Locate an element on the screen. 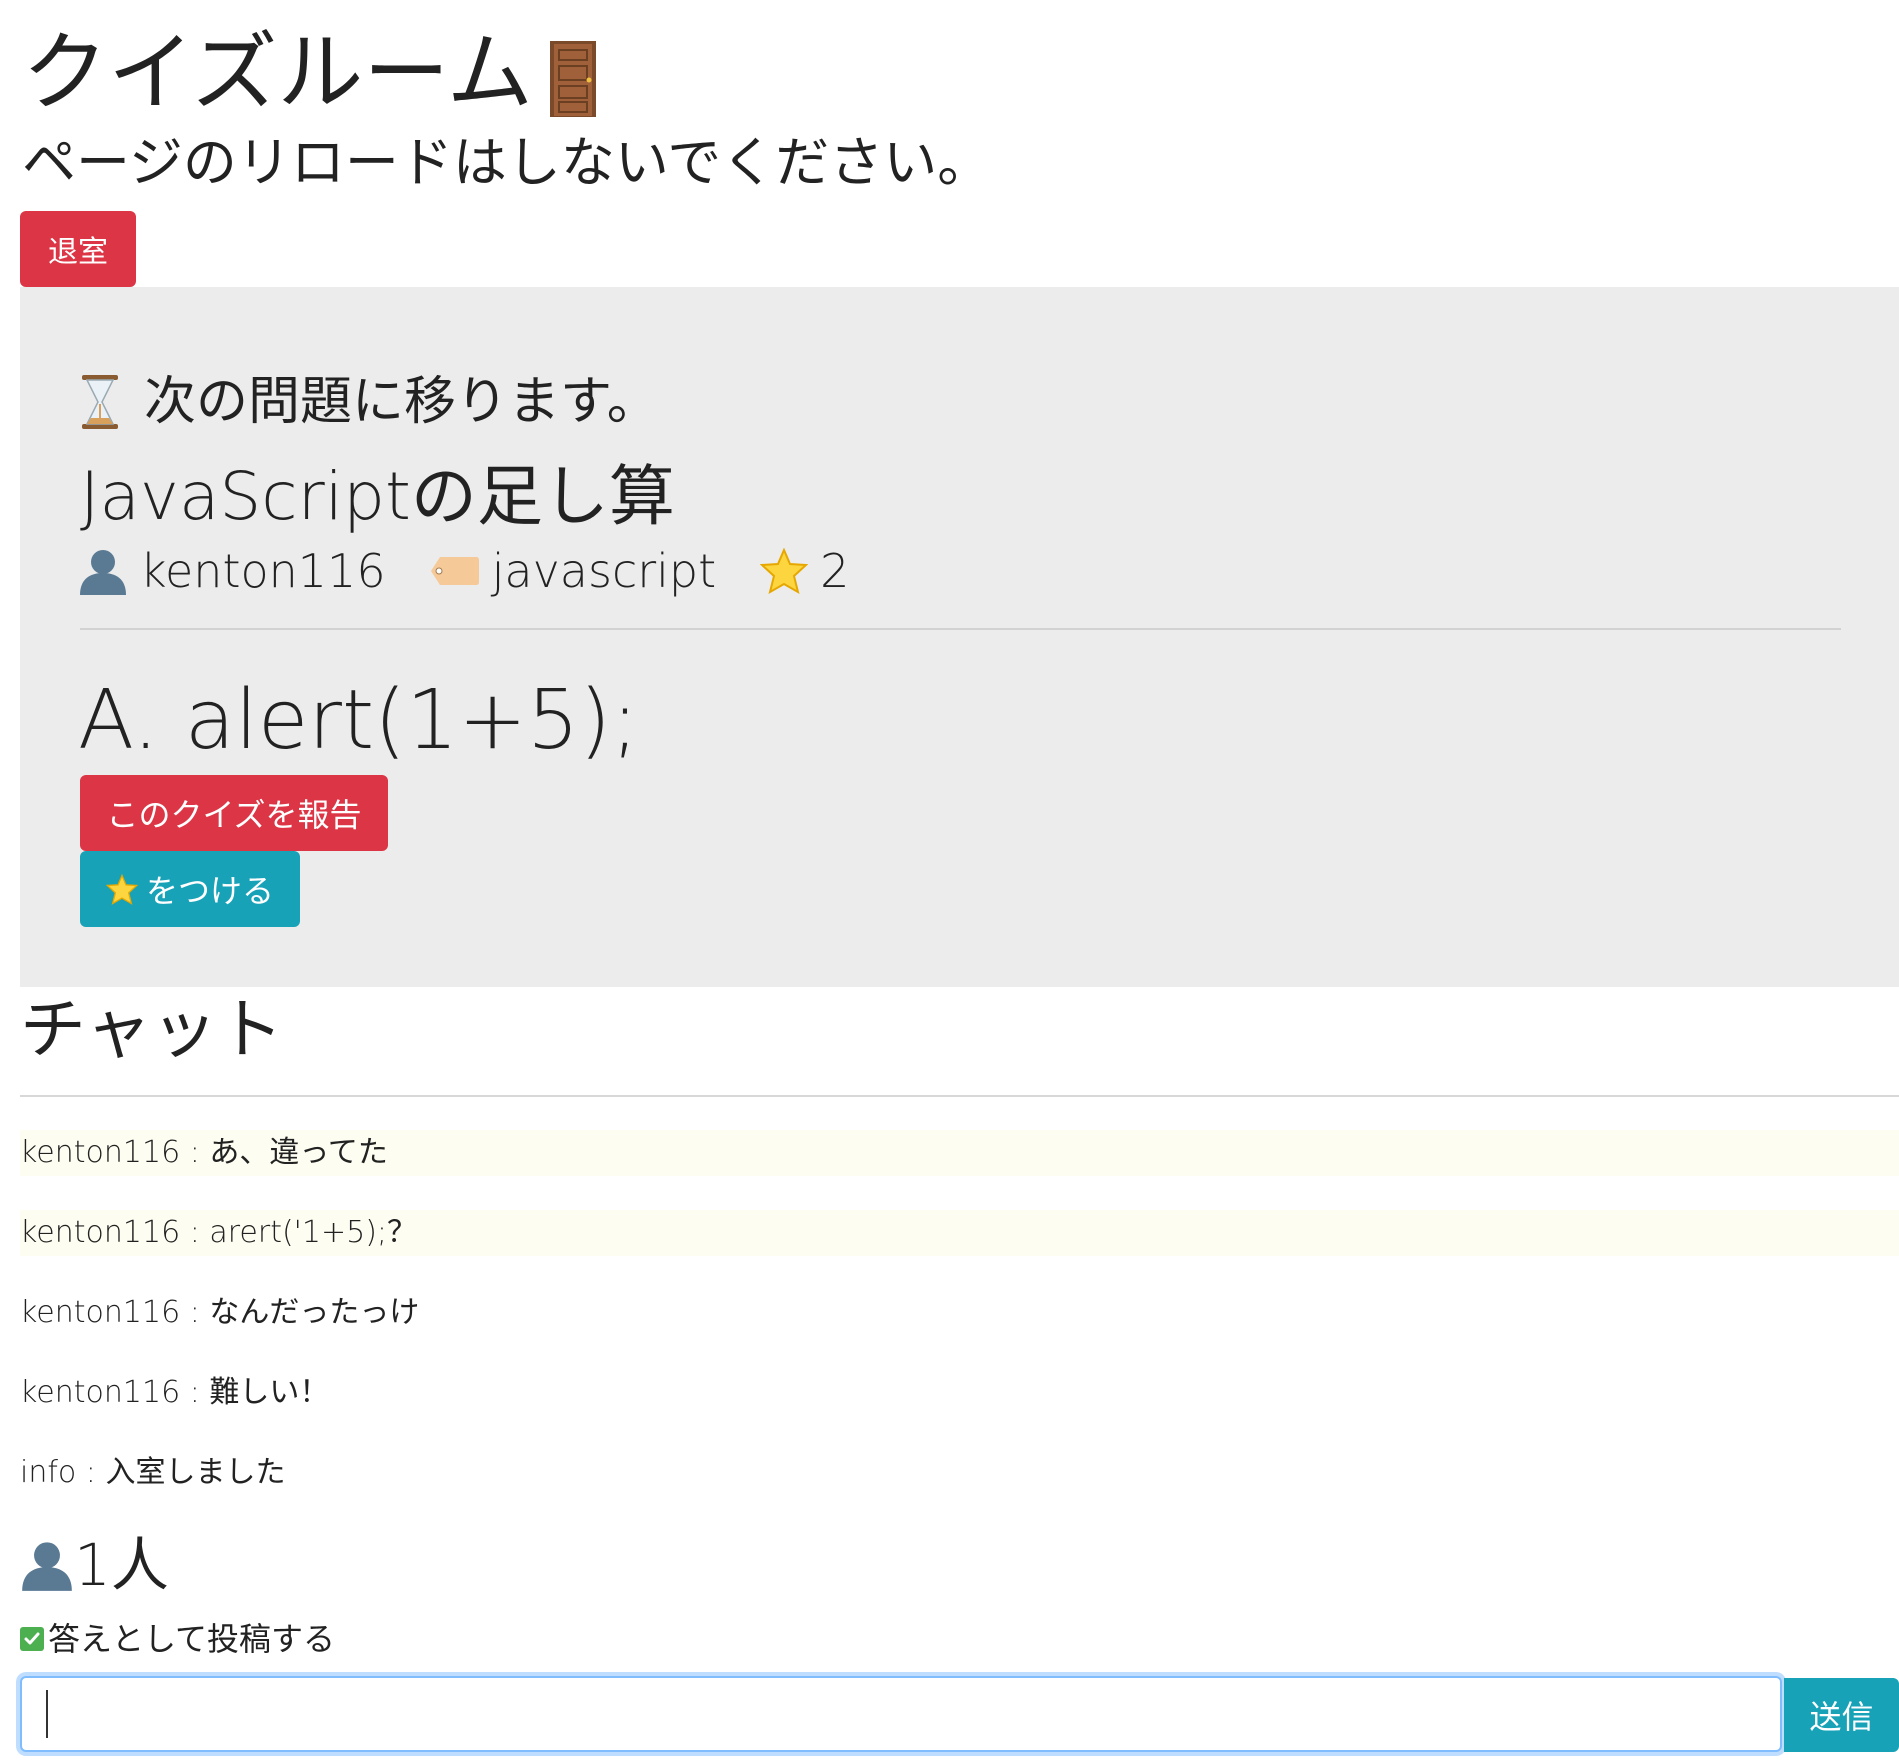  send-button: 送信 is located at coordinates (1841, 1715).